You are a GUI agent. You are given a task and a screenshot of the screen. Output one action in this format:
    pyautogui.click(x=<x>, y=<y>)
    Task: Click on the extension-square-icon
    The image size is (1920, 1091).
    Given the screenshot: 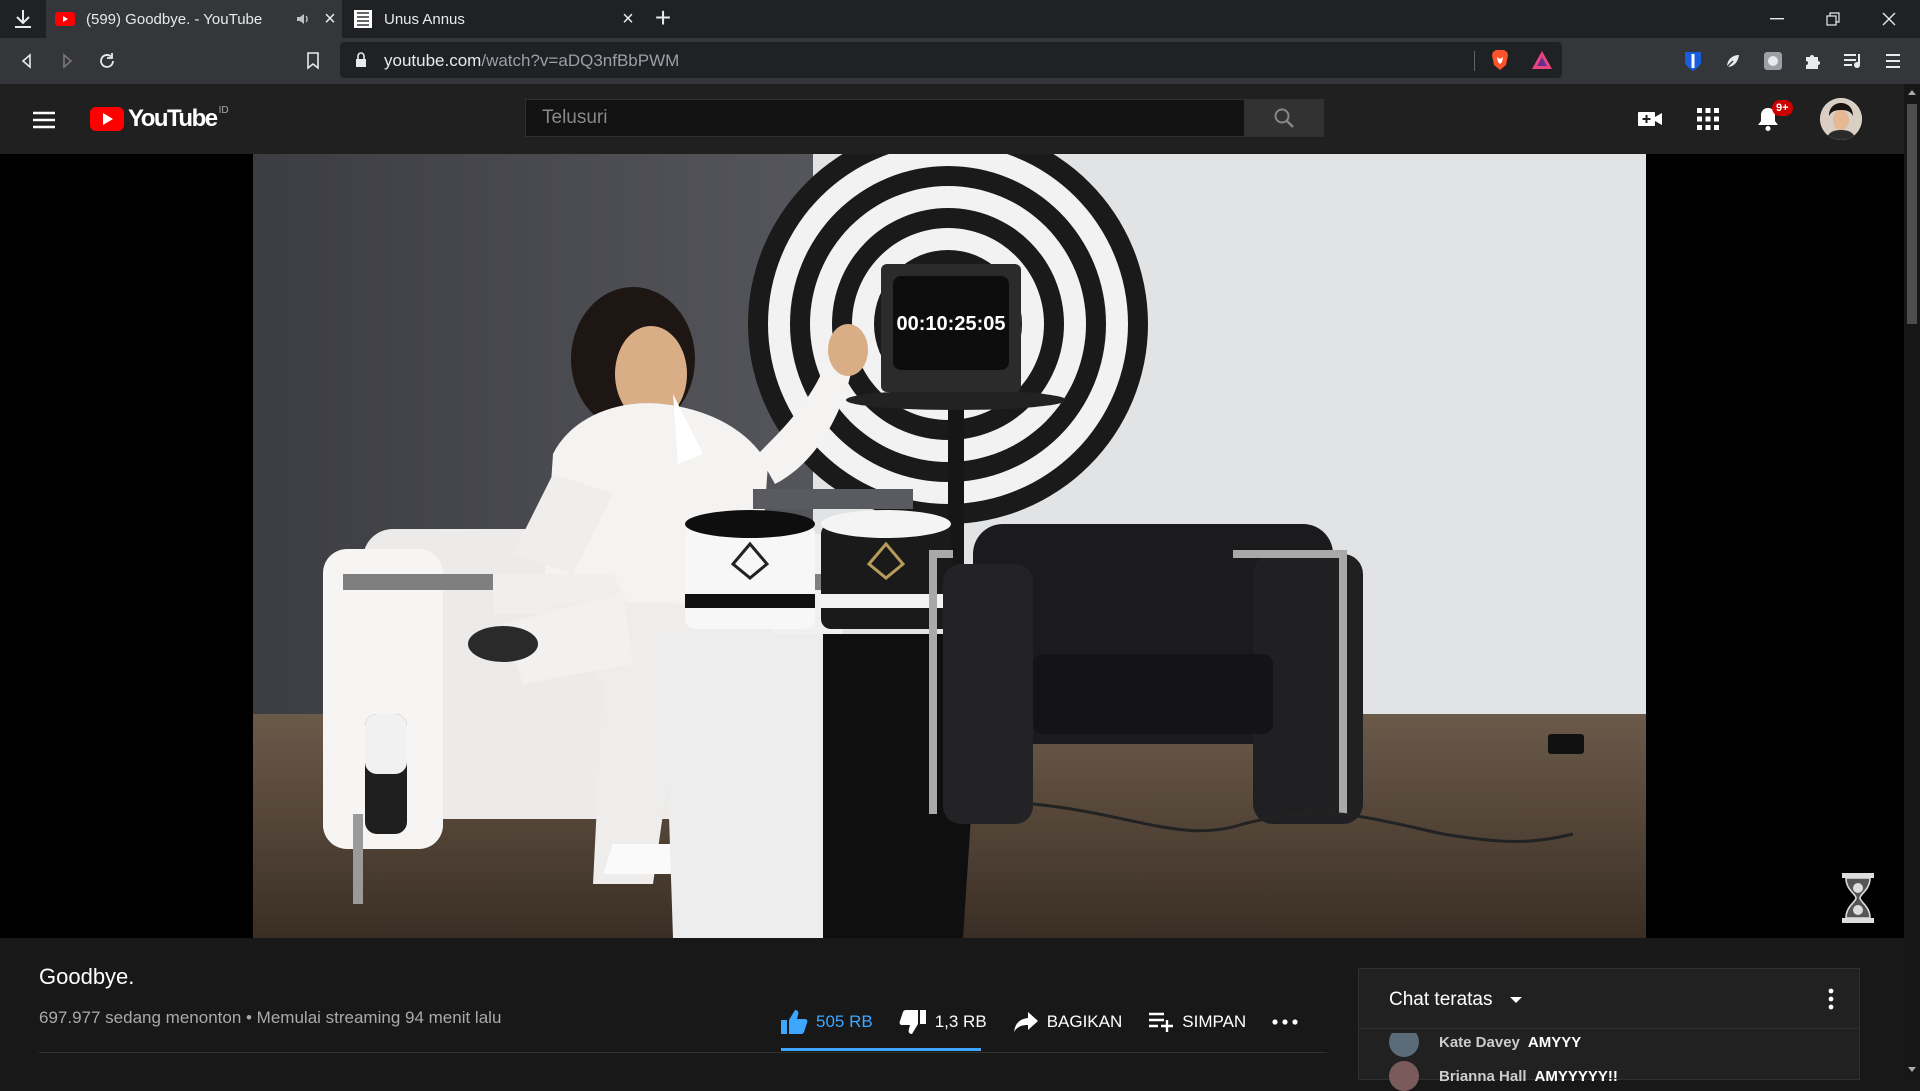 What is the action you would take?
    pyautogui.click(x=1773, y=61)
    